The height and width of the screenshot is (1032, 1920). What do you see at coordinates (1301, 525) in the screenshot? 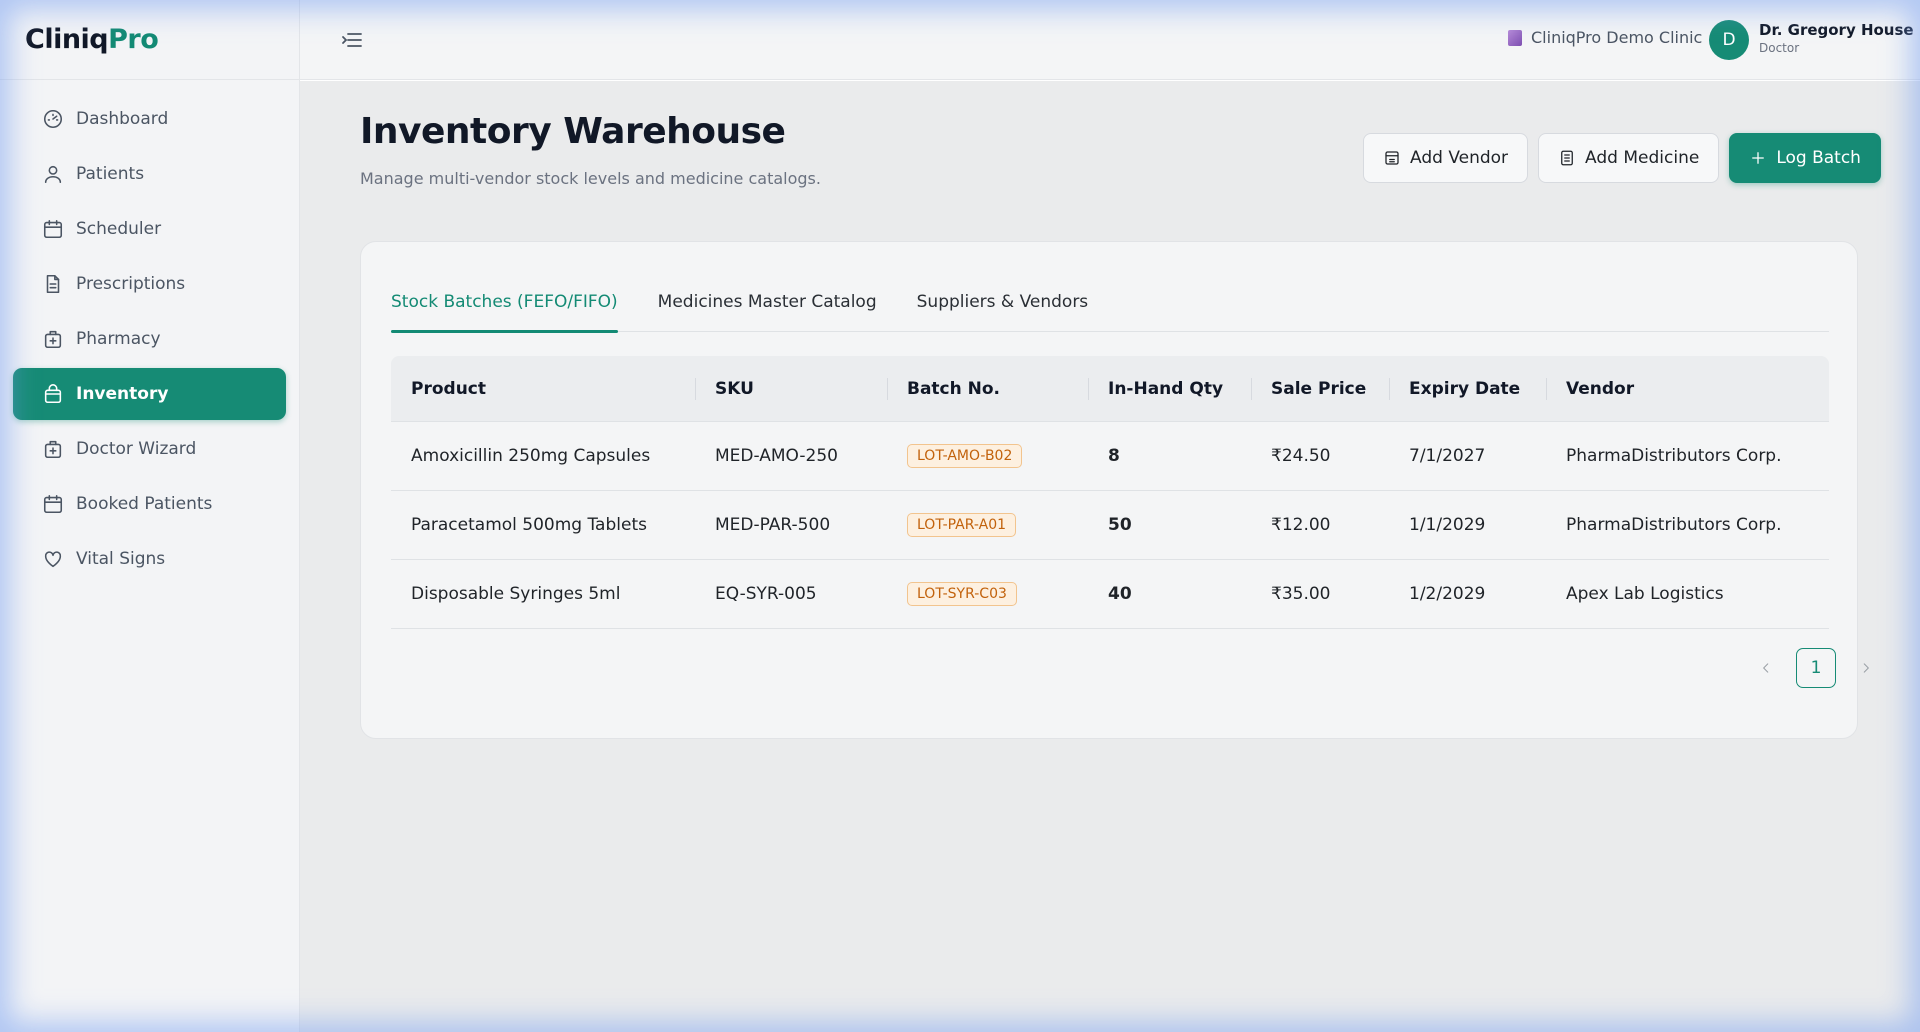
I see `cell-price: ₹12.00` at bounding box center [1301, 525].